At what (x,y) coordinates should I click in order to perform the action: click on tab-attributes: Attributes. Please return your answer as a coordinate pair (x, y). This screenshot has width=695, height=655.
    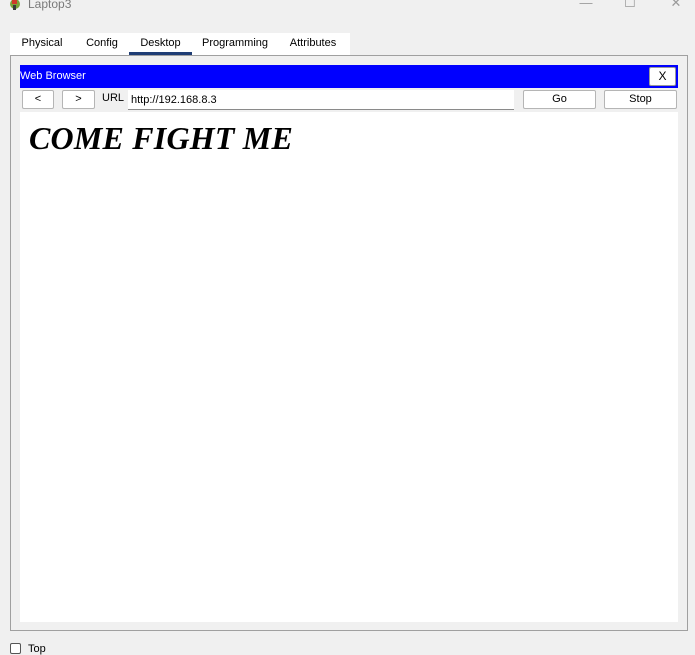
    Looking at the image, I should click on (313, 44).